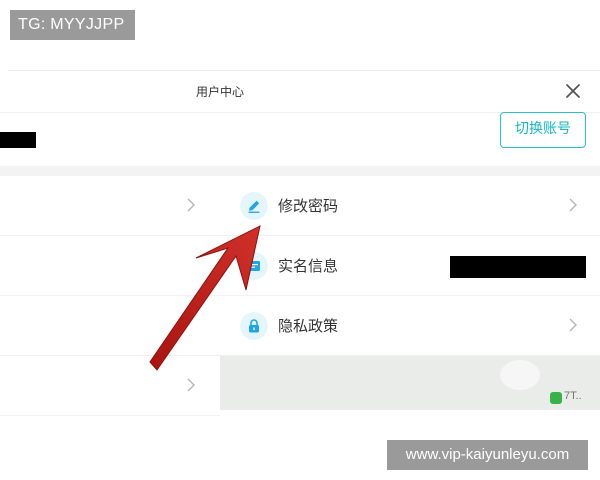 Image resolution: width=600 pixels, height=480 pixels. What do you see at coordinates (254, 266) in the screenshot?
I see `id-card-icon` at bounding box center [254, 266].